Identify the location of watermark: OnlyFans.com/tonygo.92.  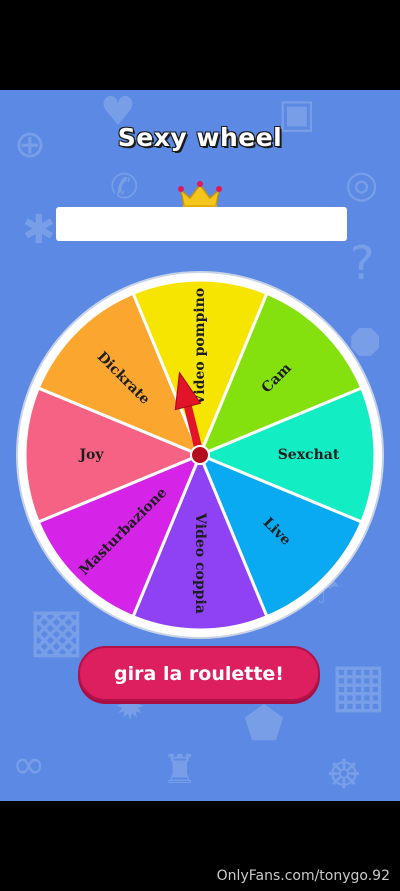
(303, 876).